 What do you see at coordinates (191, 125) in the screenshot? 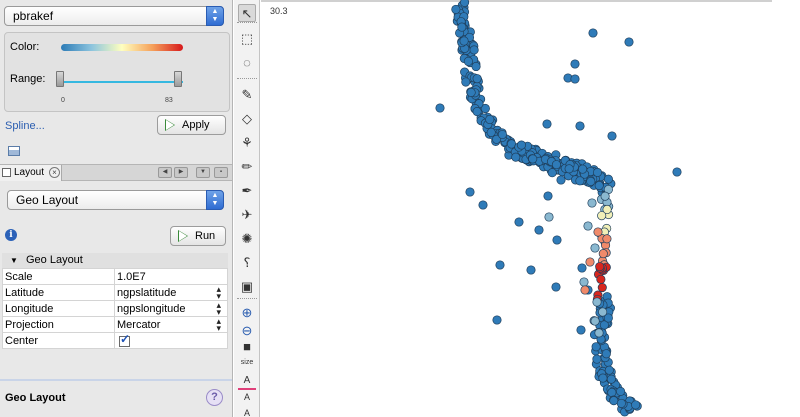
I see `apply-button: Apply` at bounding box center [191, 125].